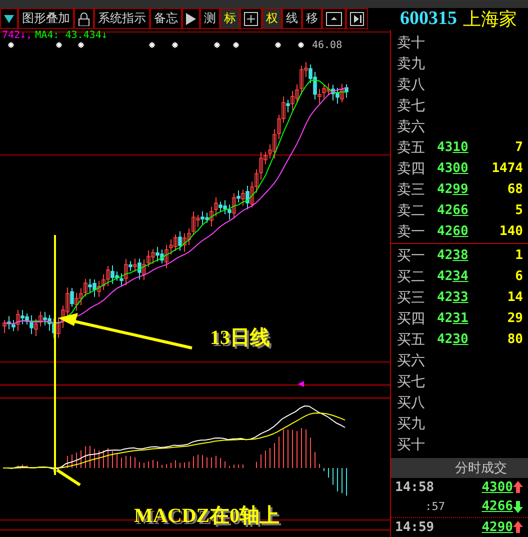 The height and width of the screenshot is (537, 528). What do you see at coordinates (453, 339) in the screenshot?
I see `order-price: 4230` at bounding box center [453, 339].